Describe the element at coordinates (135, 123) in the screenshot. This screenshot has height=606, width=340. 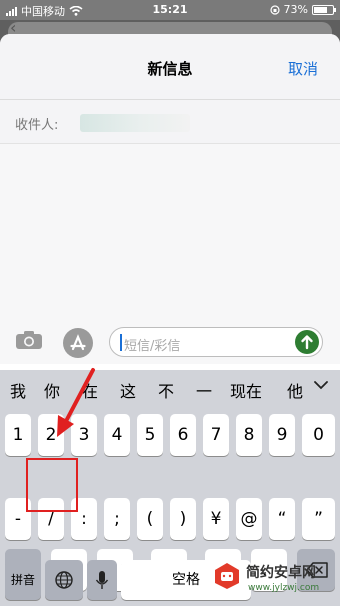
I see `recipient-field` at that location.